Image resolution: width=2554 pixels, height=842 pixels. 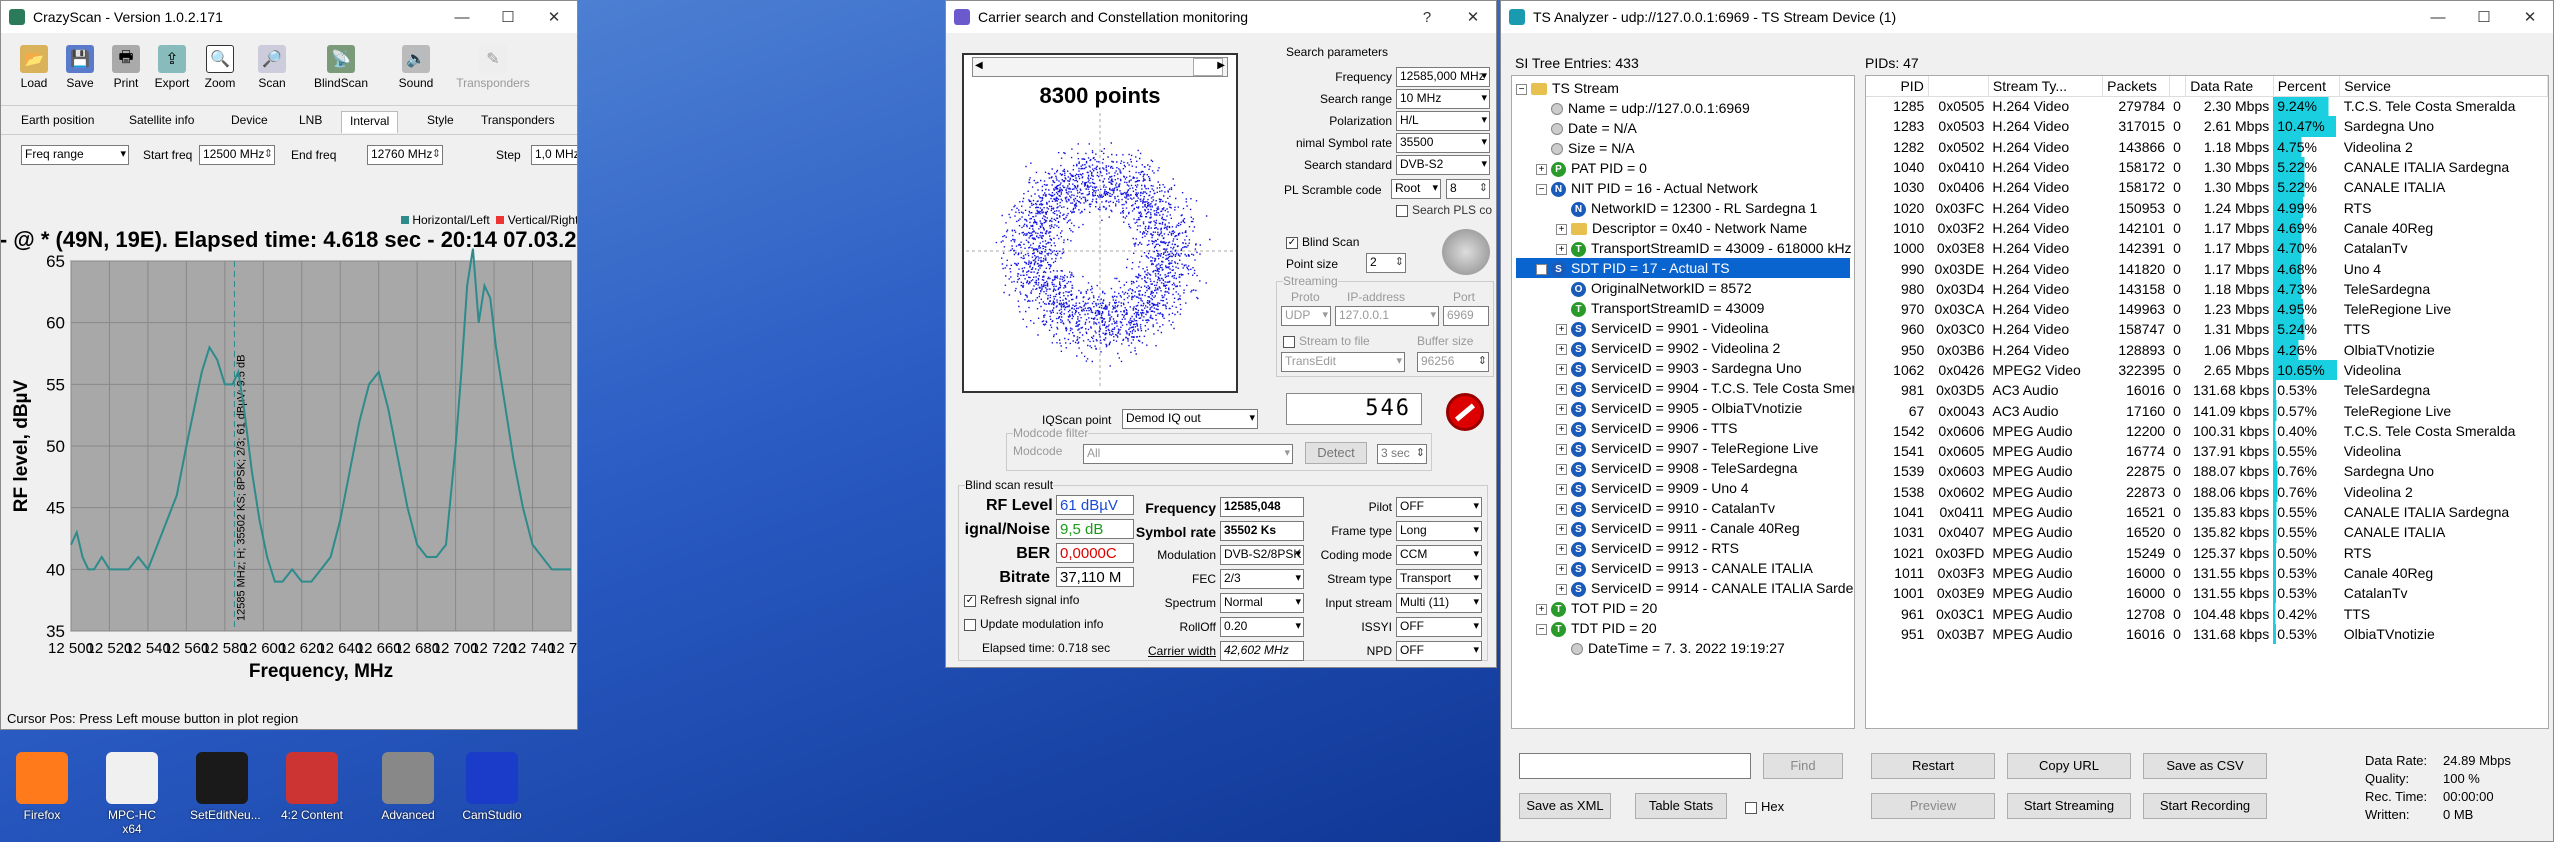 What do you see at coordinates (440, 122) in the screenshot?
I see `tab-style: Style` at bounding box center [440, 122].